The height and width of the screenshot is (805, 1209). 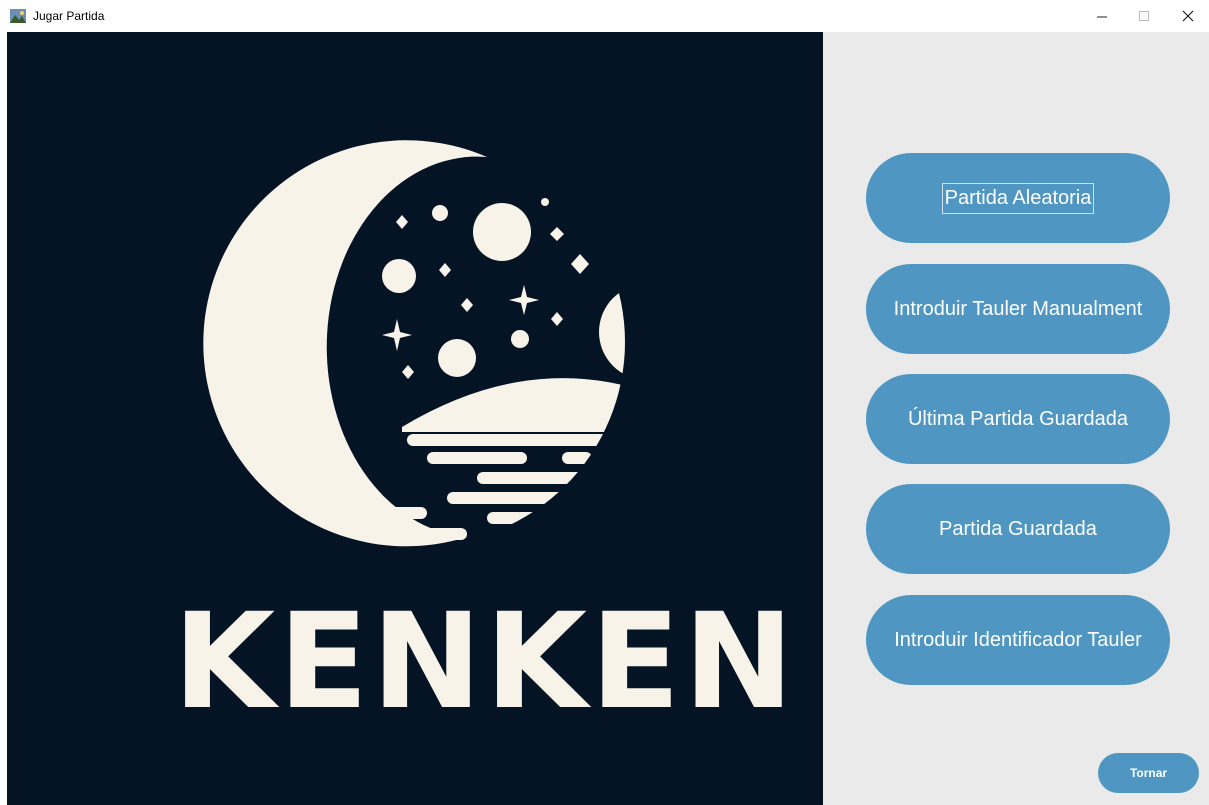 I want to click on close-icon, so click(x=1187, y=16).